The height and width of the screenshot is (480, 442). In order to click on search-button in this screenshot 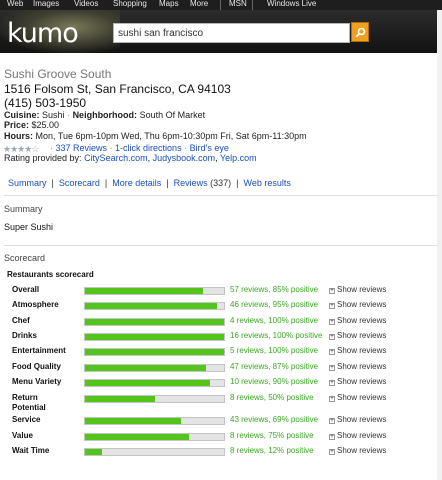, I will do `click(360, 32)`.